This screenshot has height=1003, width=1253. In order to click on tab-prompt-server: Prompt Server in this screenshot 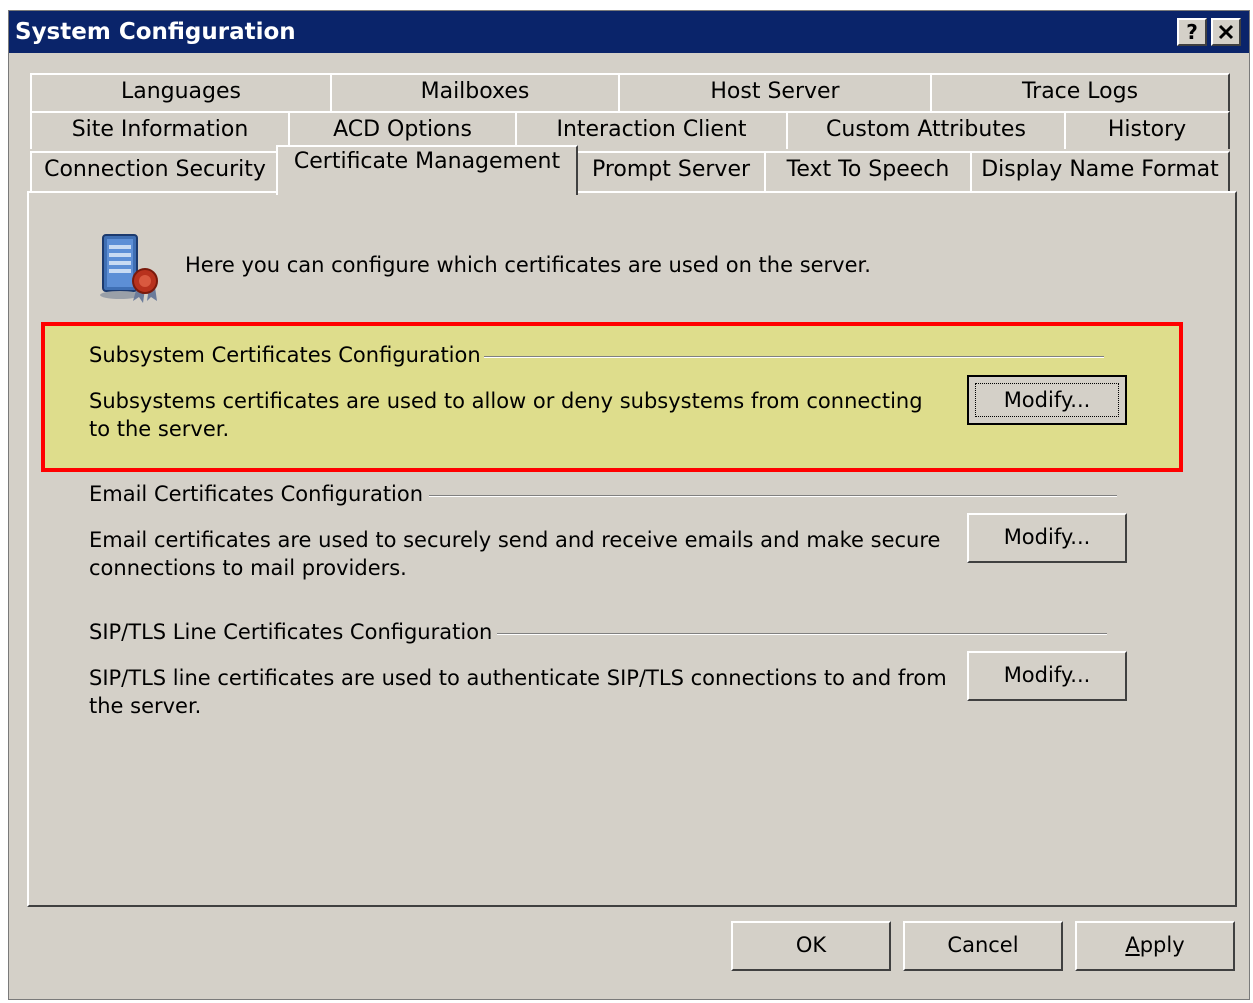, I will do `click(671, 171)`.